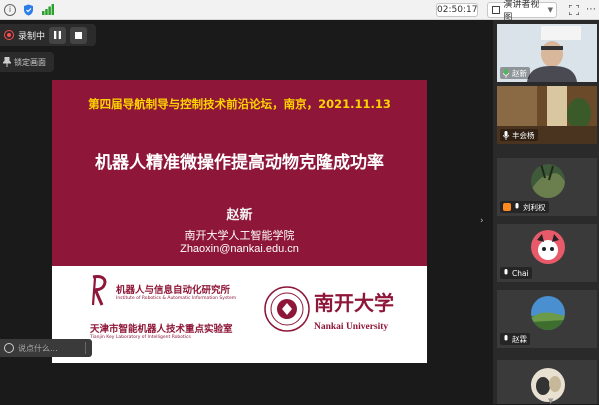  I want to click on participant-name: 丰会杨, so click(523, 135).